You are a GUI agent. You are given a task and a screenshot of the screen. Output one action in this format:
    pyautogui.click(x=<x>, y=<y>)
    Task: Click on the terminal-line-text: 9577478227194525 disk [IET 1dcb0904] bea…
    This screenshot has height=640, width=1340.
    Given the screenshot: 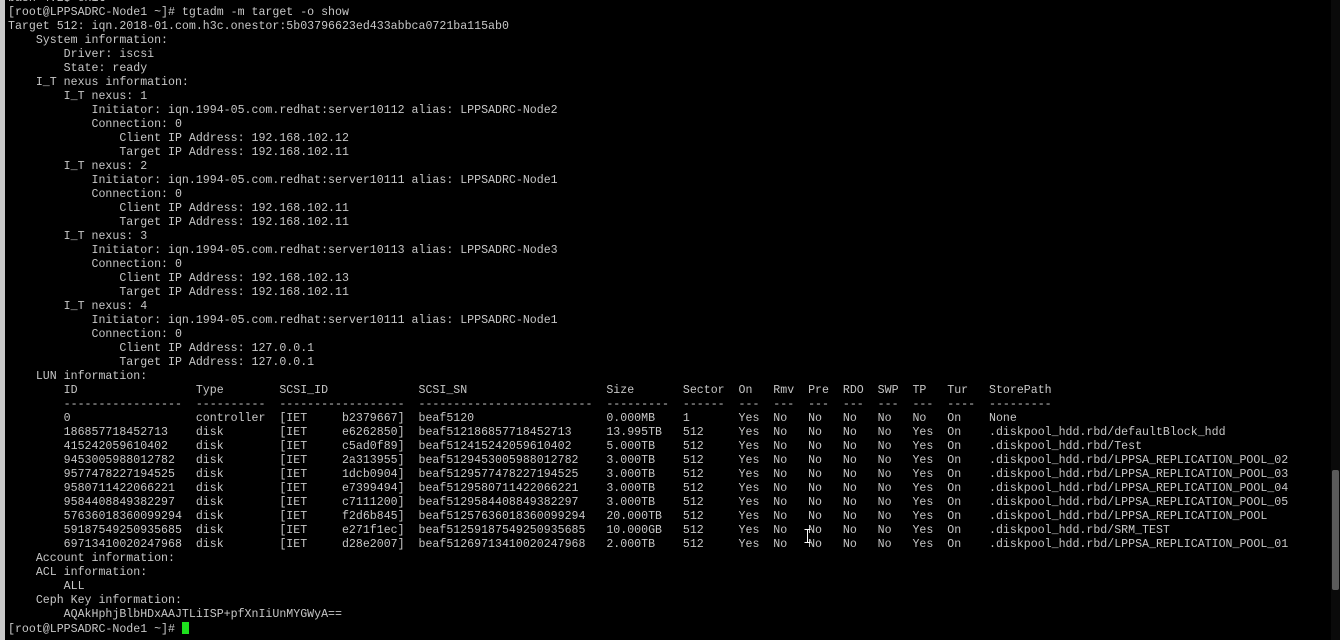 What is the action you would take?
    pyautogui.click(x=648, y=474)
    